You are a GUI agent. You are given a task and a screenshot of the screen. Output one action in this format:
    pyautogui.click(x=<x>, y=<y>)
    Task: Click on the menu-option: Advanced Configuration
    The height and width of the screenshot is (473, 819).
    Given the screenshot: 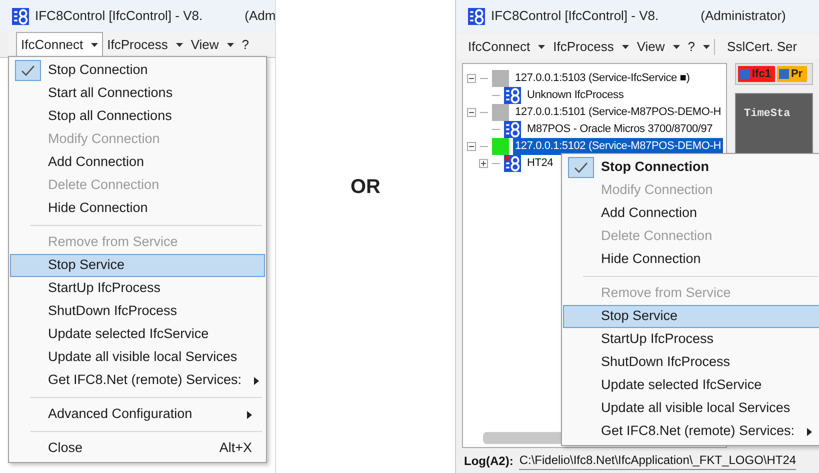 What is the action you would take?
    pyautogui.click(x=137, y=414)
    